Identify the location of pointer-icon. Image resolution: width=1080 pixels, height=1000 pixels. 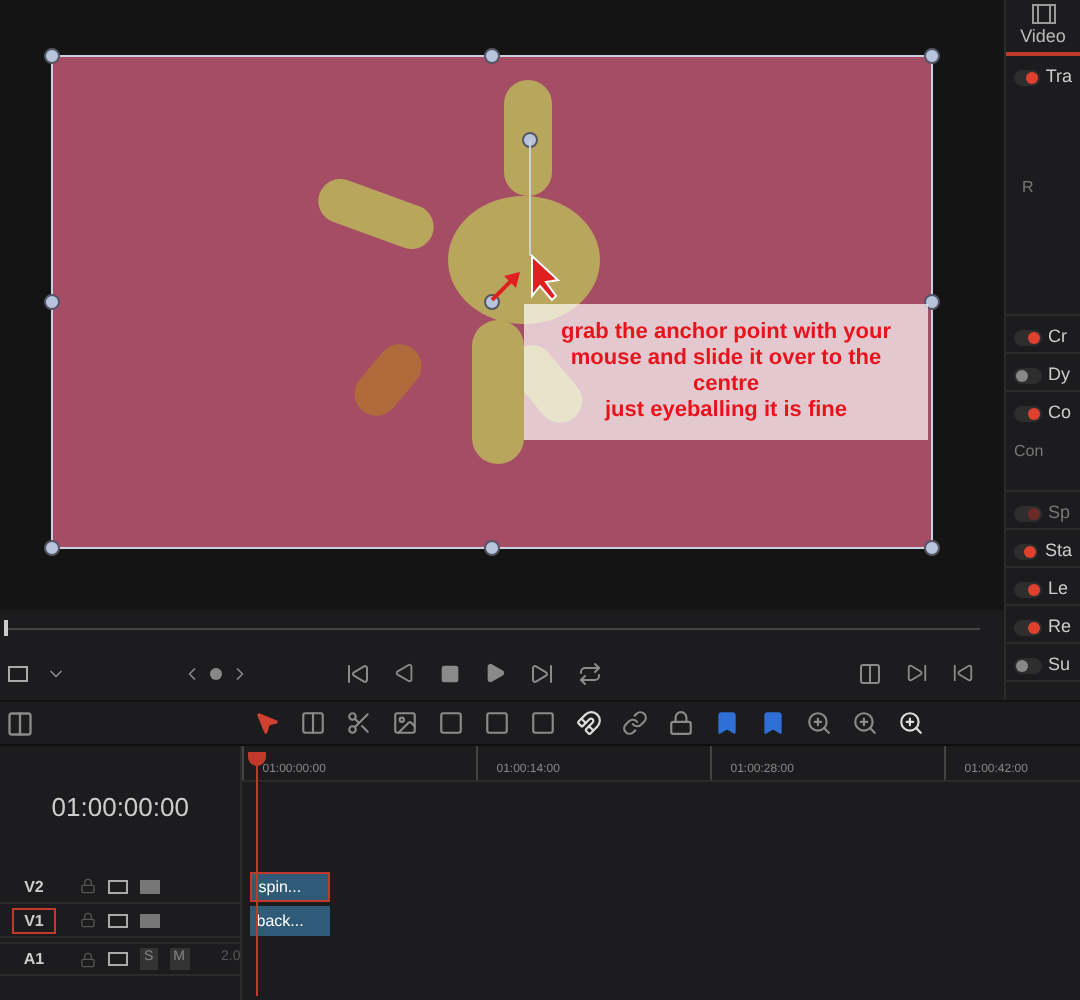
(267, 723).